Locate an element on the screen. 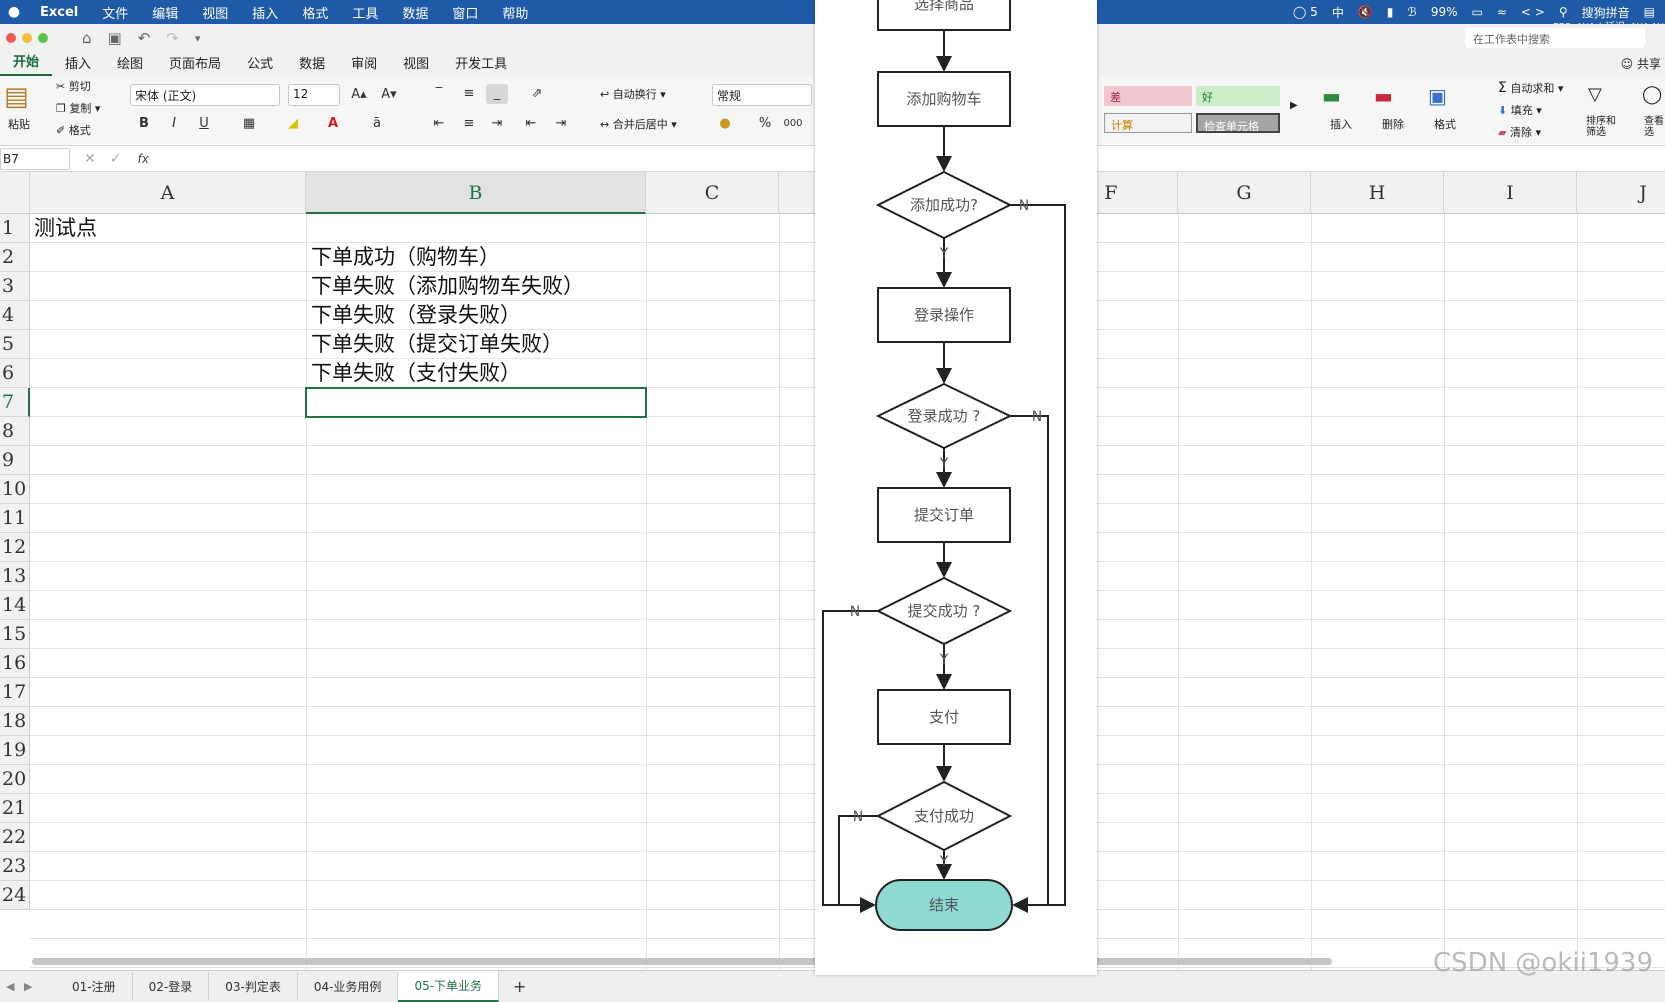 The image size is (1665, 1002). tab-view: 视图 is located at coordinates (416, 63).